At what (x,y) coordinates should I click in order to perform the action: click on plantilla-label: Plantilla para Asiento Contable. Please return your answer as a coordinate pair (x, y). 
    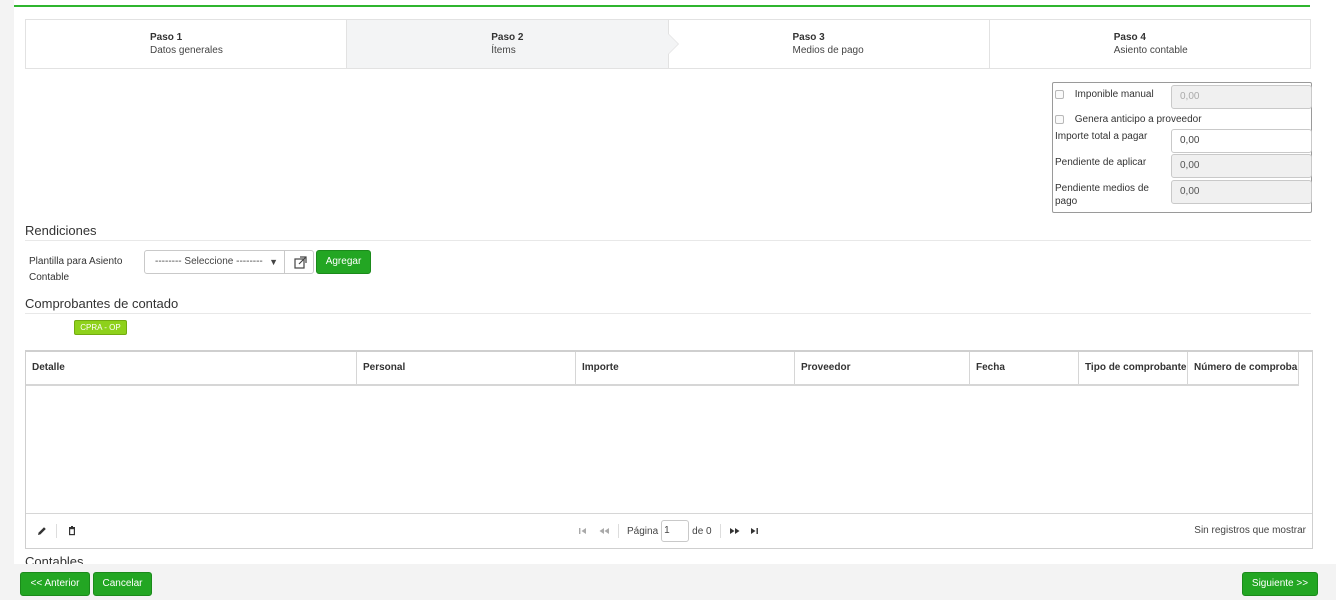
    Looking at the image, I should click on (76, 269).